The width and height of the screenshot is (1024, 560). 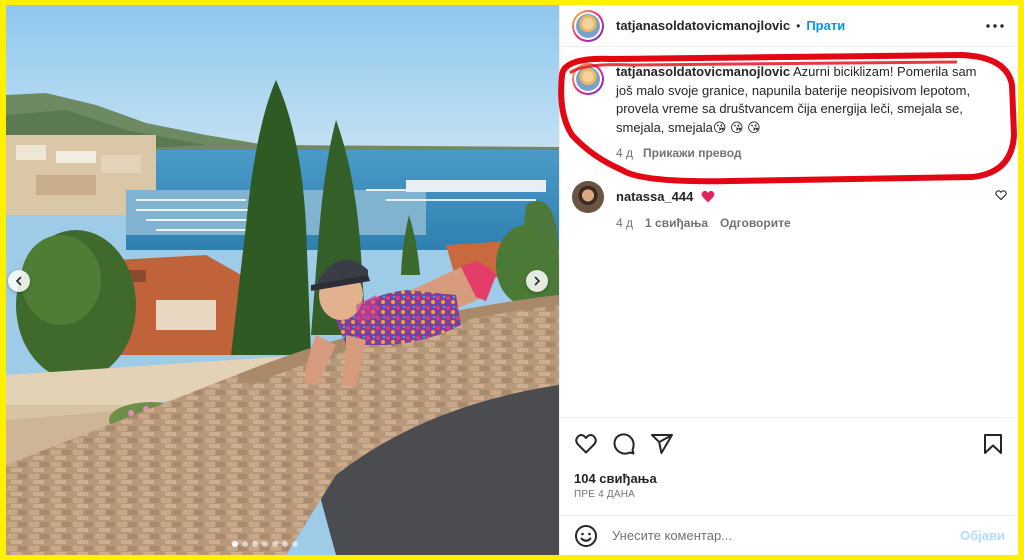 I want to click on comment-item: natassa_444 4 д 1 свиђања Одговорите, so click(x=789, y=205).